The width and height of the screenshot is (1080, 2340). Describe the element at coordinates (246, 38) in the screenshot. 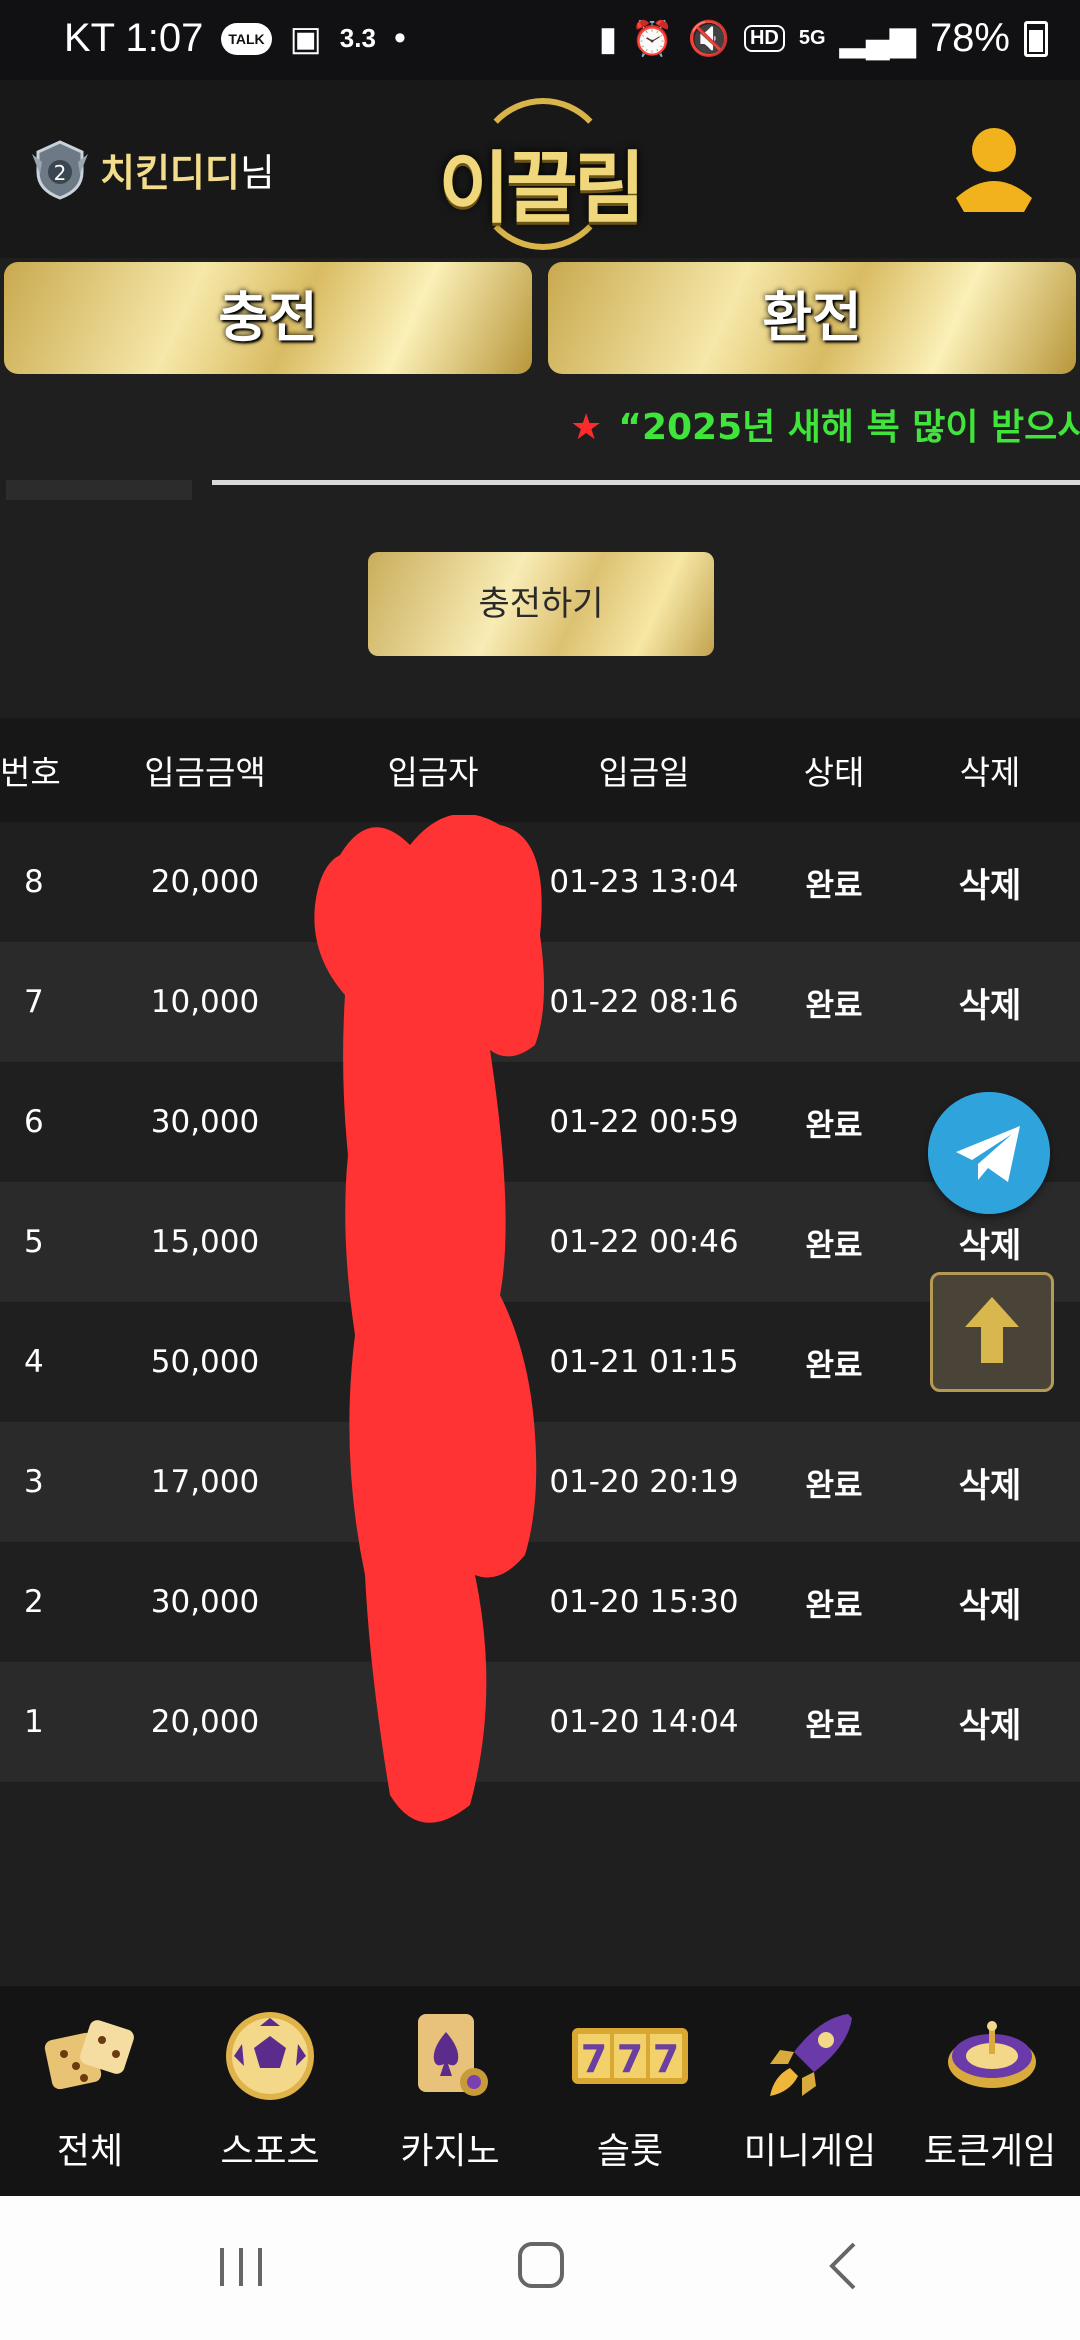

I see `kakaotalk-icon: TALK` at that location.